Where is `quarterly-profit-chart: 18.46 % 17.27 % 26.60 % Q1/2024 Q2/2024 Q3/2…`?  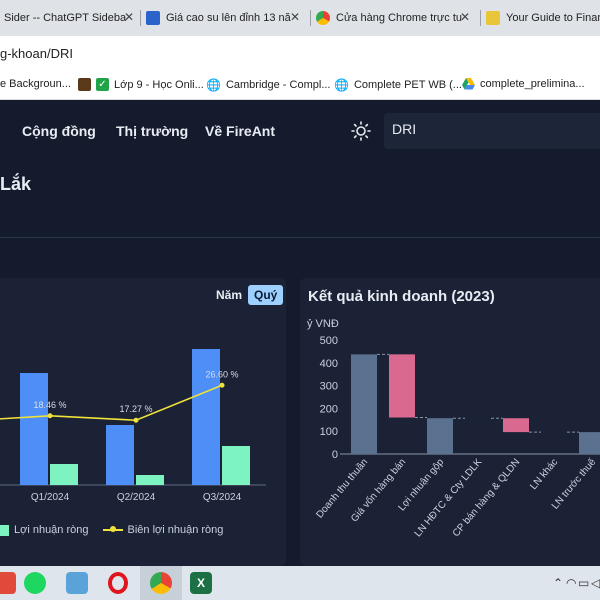
quarterly-profit-chart: 18.46 % 17.27 % 26.60 % Q1/2024 Q2/2024 Q3/2… is located at coordinates (133, 426).